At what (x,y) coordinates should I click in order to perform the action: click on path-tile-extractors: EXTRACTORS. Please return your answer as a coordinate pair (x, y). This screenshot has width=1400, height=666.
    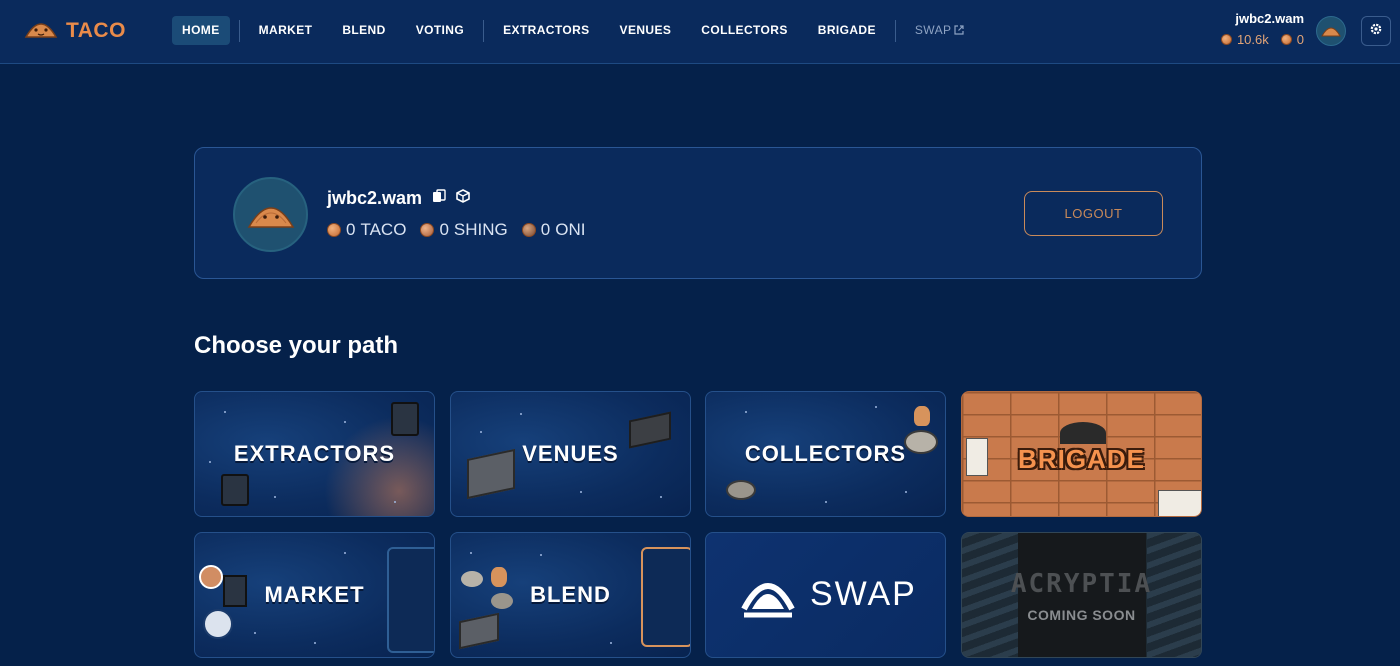
    Looking at the image, I should click on (314, 454).